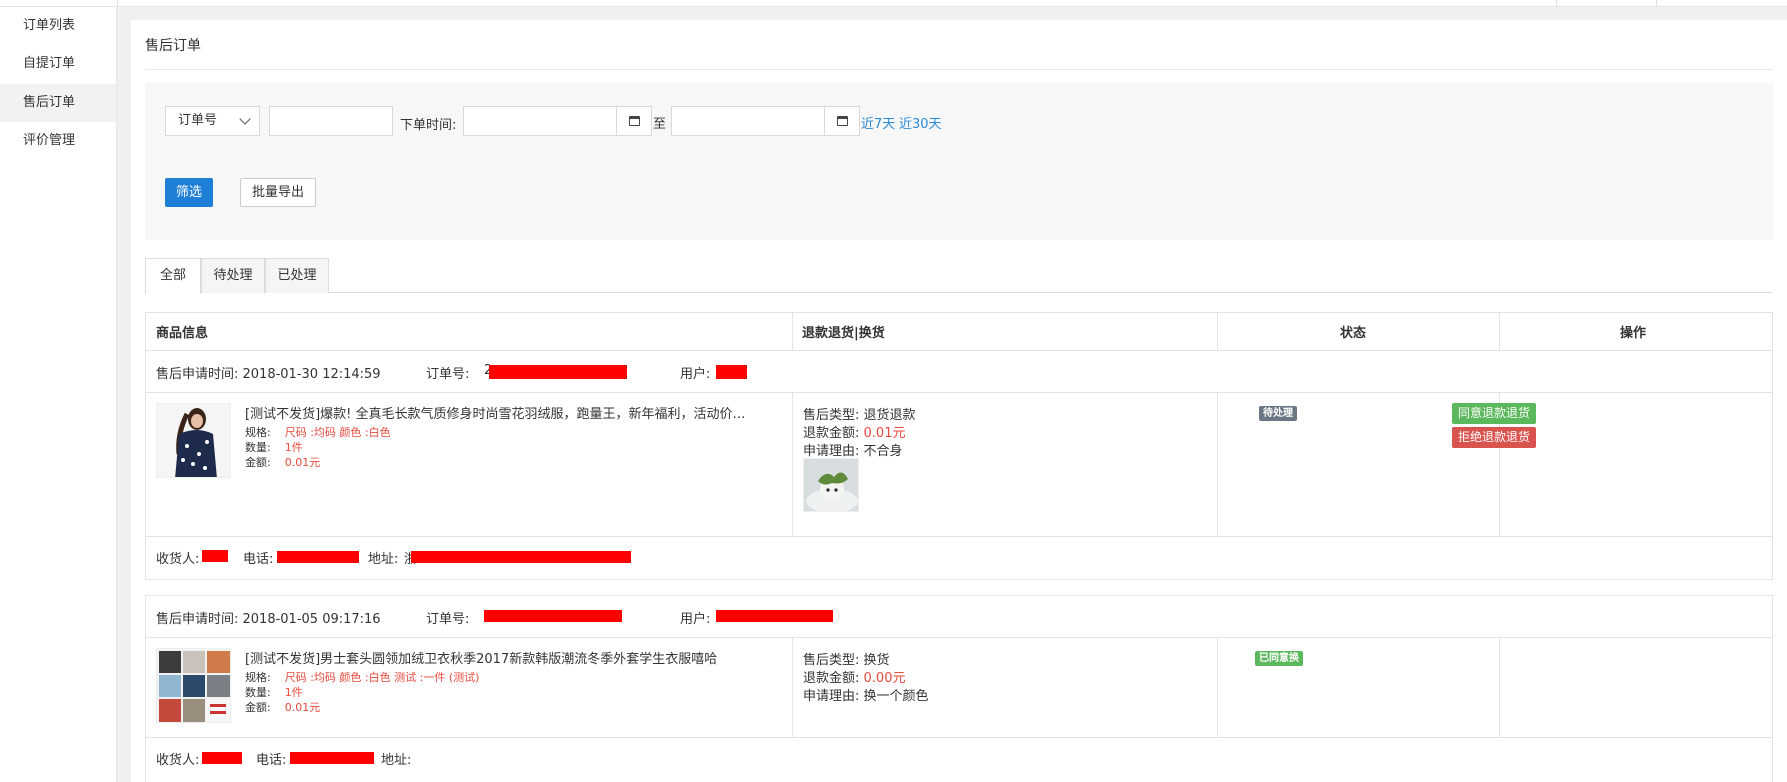 This screenshot has height=782, width=1787. What do you see at coordinates (920, 122) in the screenshot?
I see `last-30-days-link: 近30天` at bounding box center [920, 122].